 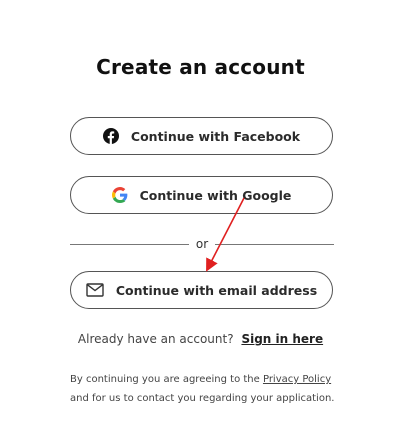 I want to click on facebook-icon, so click(x=110, y=136).